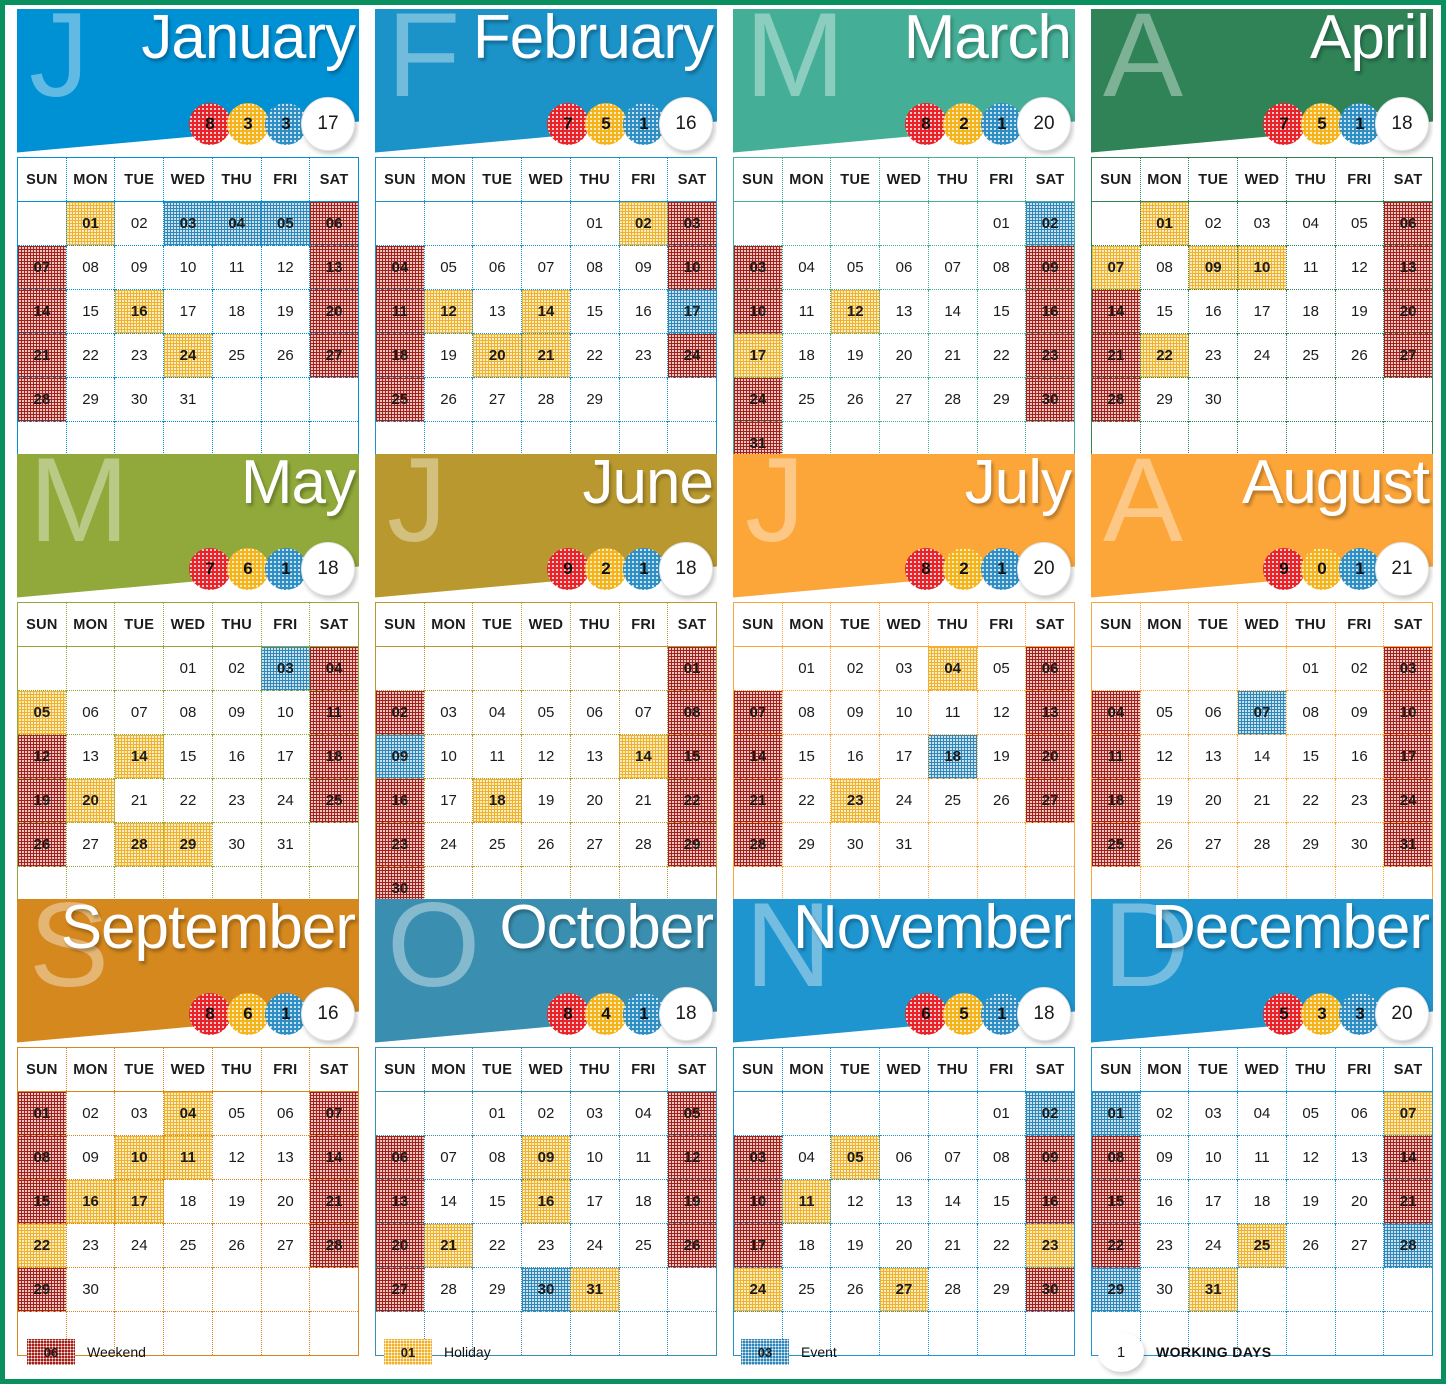 This screenshot has width=1446, height=1384. What do you see at coordinates (334, 311) in the screenshot?
I see `day-cell-weekend: 20` at bounding box center [334, 311].